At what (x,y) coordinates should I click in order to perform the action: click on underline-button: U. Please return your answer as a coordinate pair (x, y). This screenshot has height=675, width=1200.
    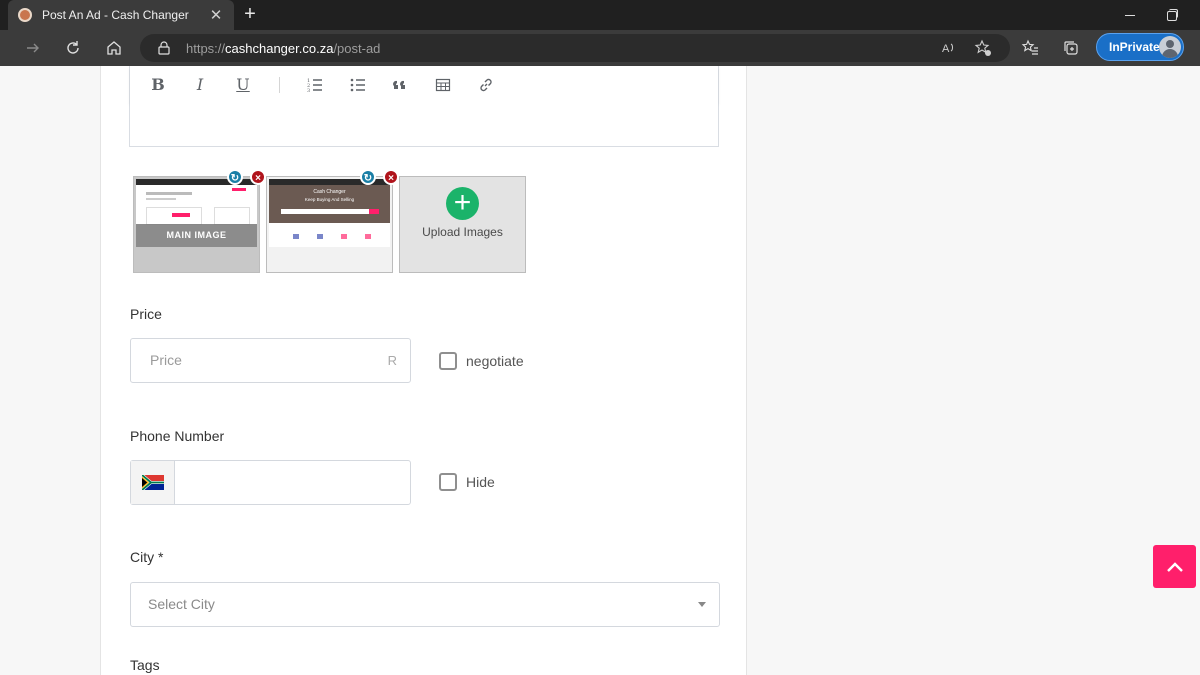
    Looking at the image, I should click on (243, 85).